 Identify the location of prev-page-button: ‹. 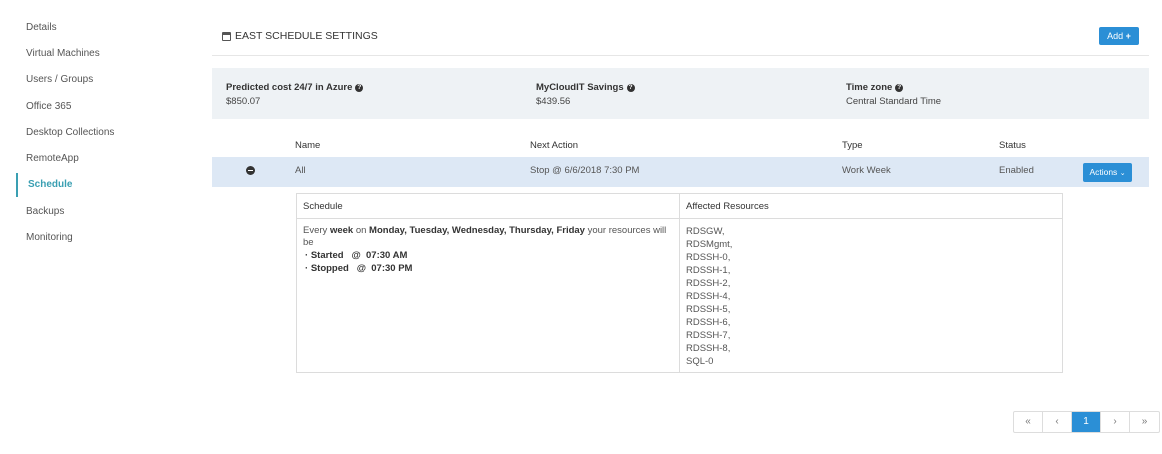
(1057, 422).